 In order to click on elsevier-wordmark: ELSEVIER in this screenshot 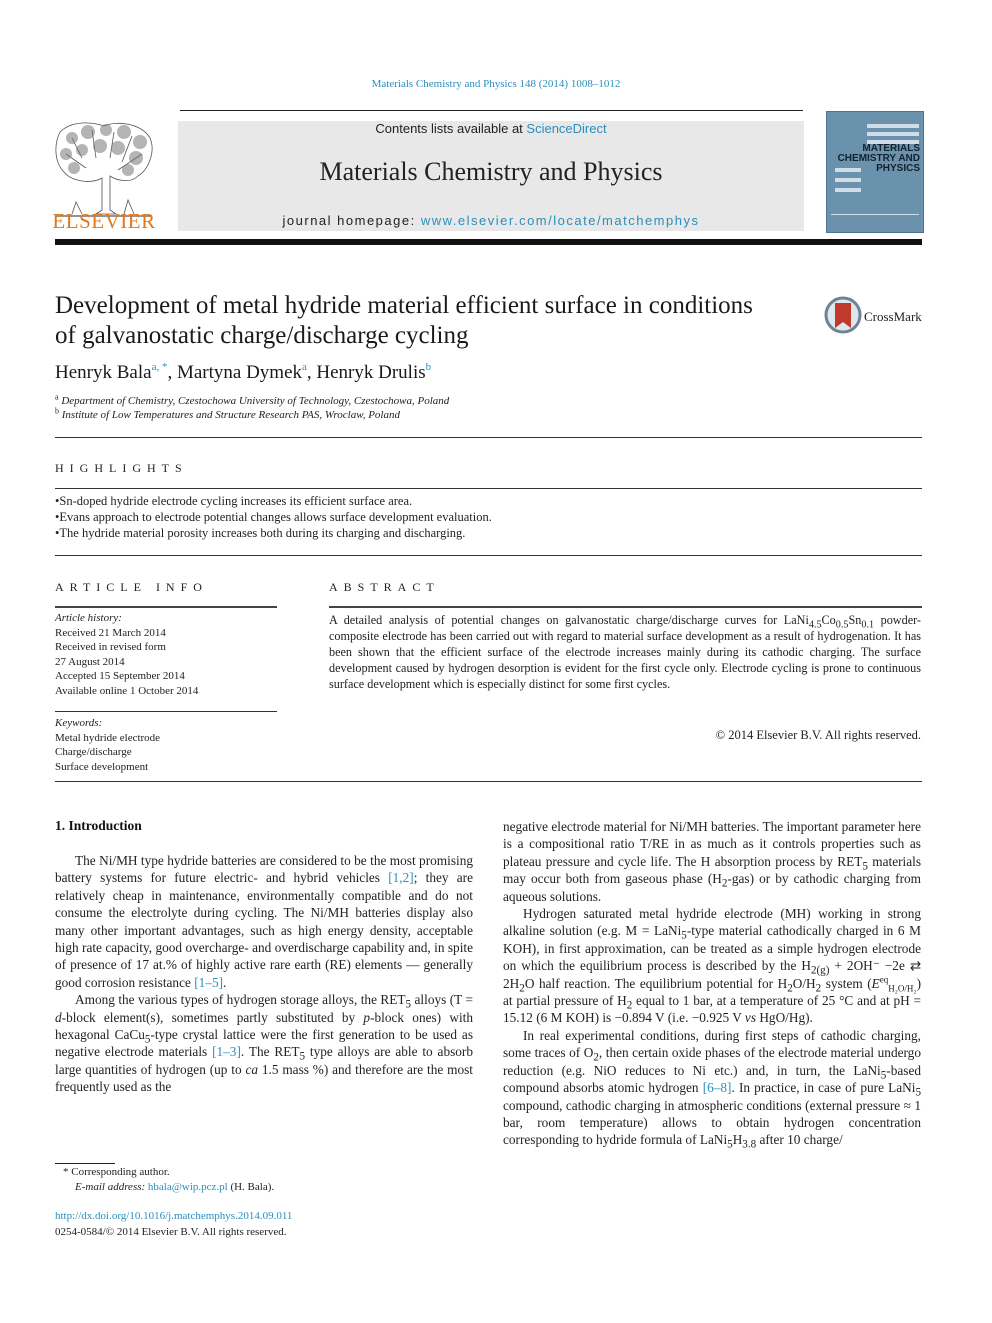, I will do `click(104, 221)`.